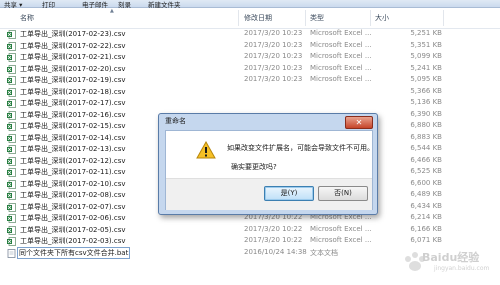 Image resolution: width=500 pixels, height=285 pixels. I want to click on file-name: 工单导出_深圳(2017-02-20).csv, so click(73, 68).